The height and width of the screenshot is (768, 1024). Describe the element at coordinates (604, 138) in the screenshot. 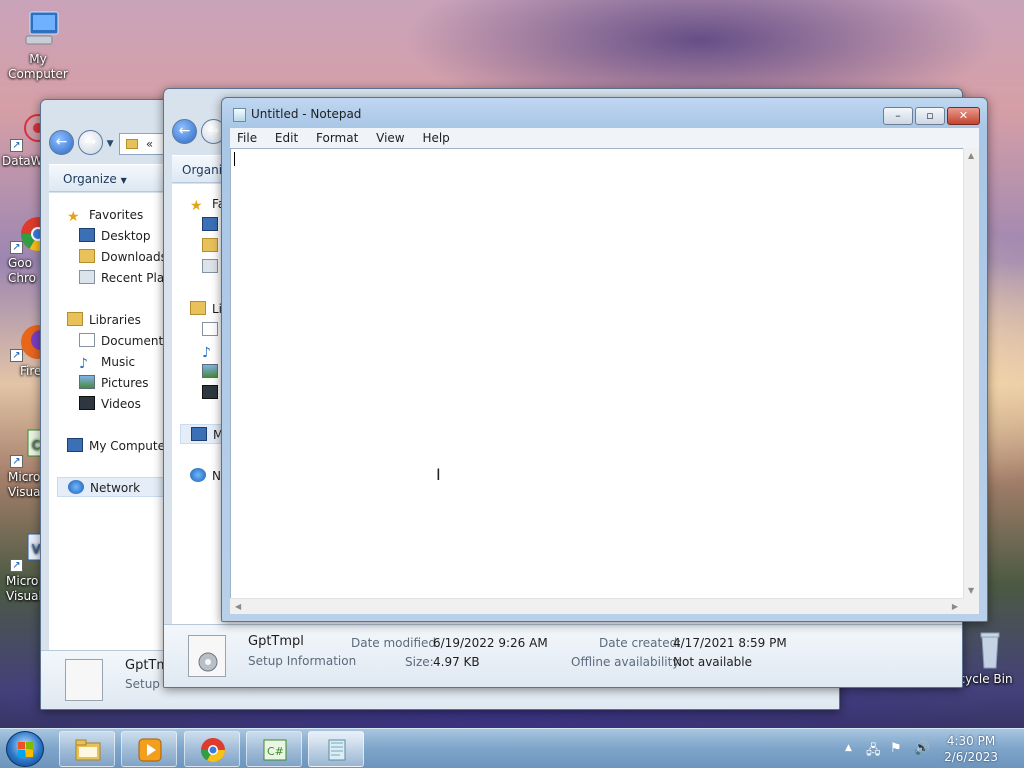

I see `menu-bar: File Edit Format View Help` at that location.